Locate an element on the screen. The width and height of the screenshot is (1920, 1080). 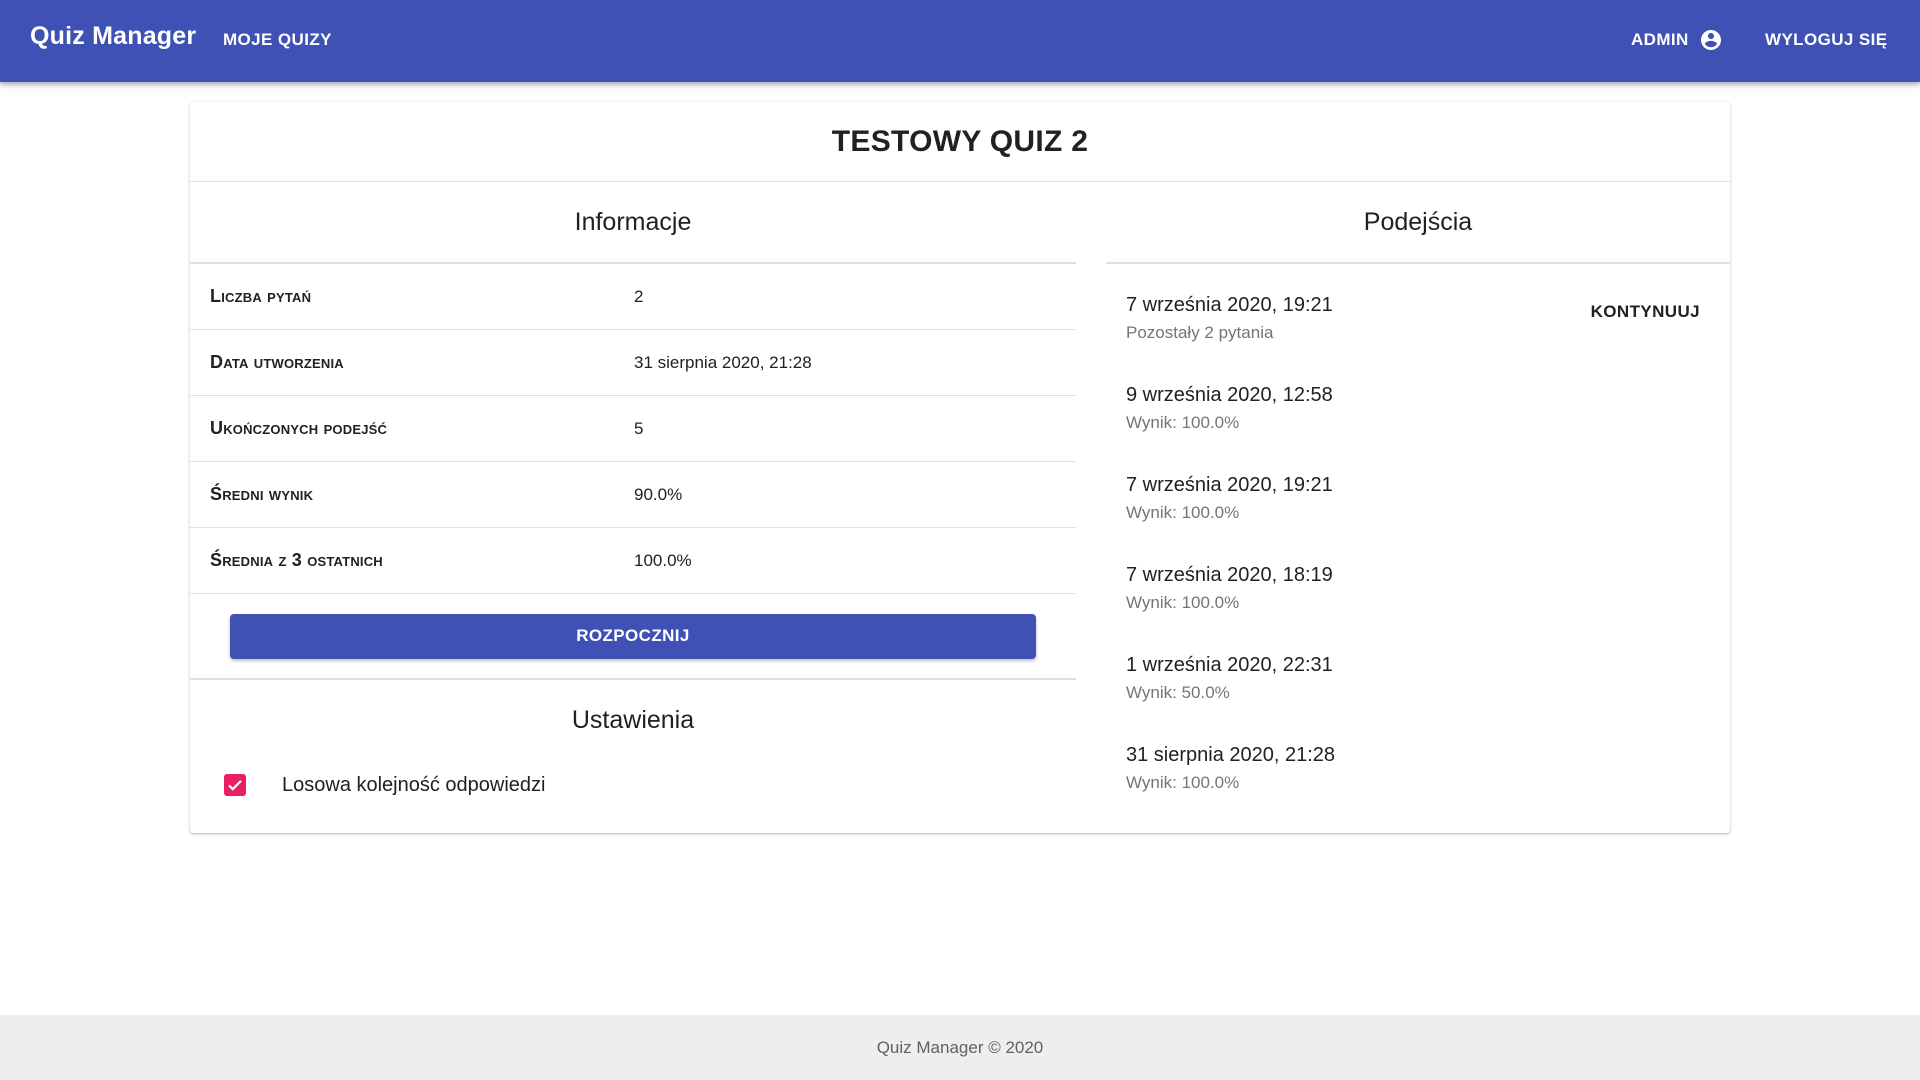
info-heading: Informacje is located at coordinates (633, 223).